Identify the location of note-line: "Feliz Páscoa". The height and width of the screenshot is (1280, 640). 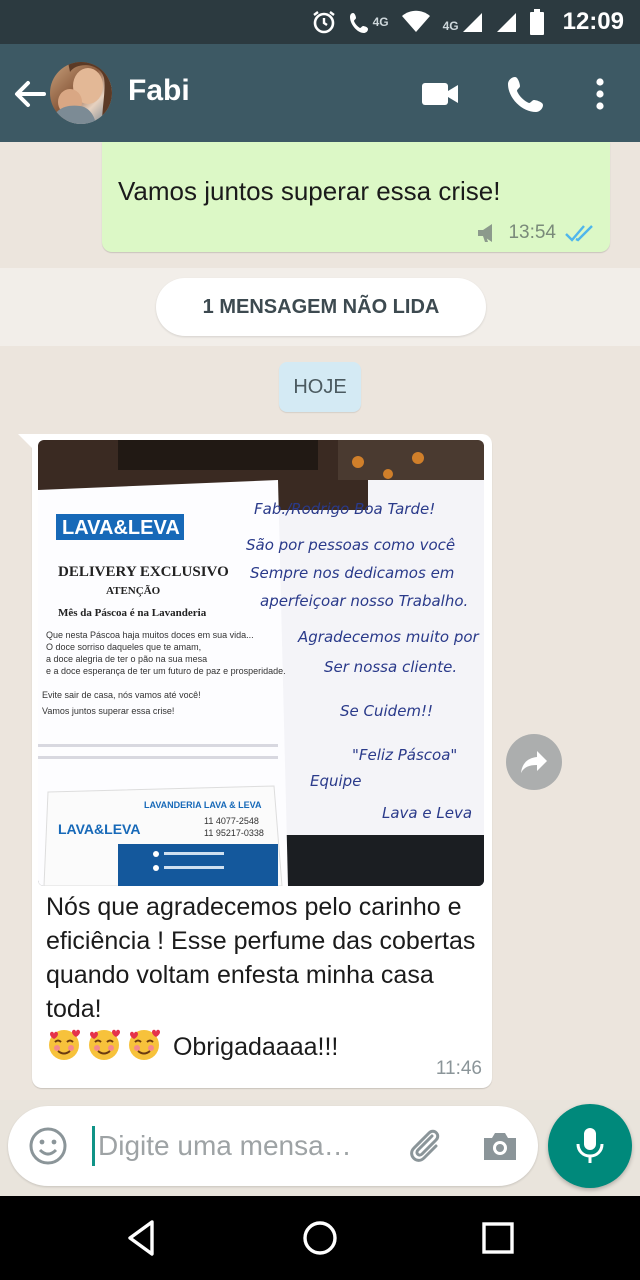
(404, 755).